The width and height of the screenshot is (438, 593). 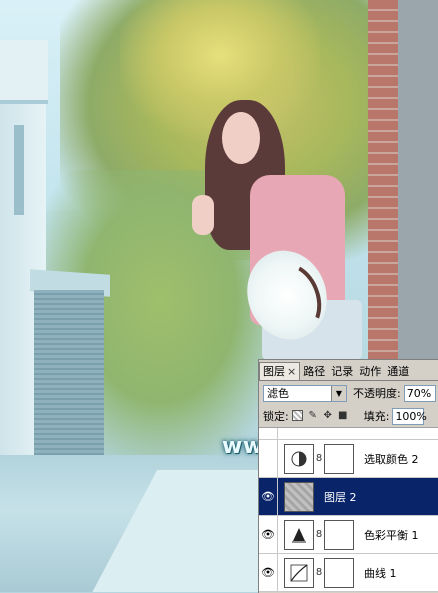 I want to click on curves-icon, so click(x=299, y=572).